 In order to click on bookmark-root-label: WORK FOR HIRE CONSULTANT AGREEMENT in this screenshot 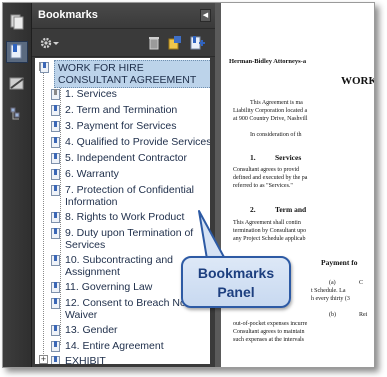, I will do `click(127, 74)`.